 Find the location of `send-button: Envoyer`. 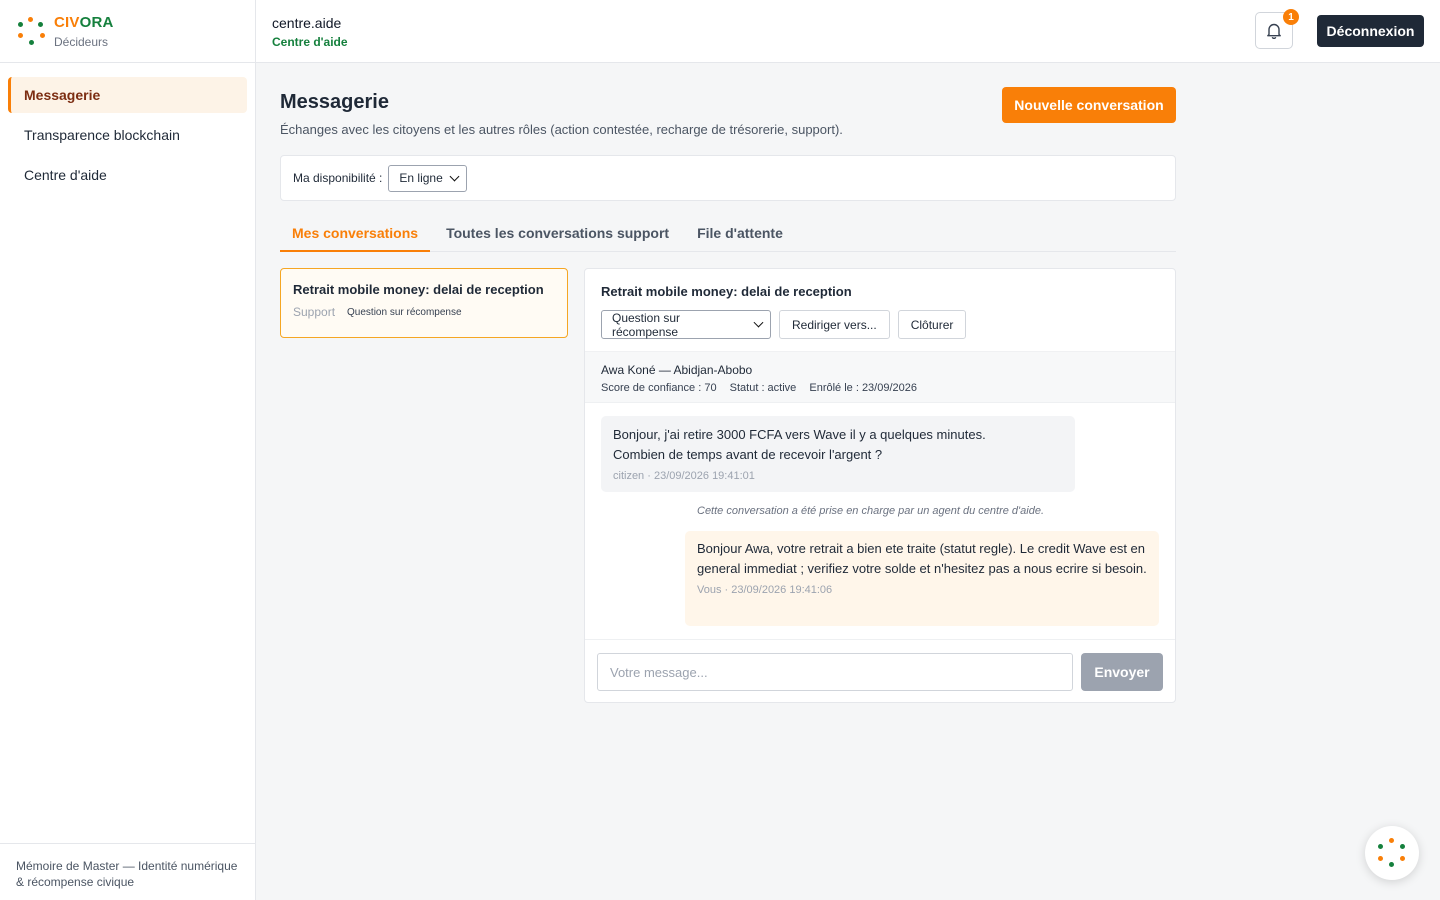

send-button: Envoyer is located at coordinates (1122, 672).